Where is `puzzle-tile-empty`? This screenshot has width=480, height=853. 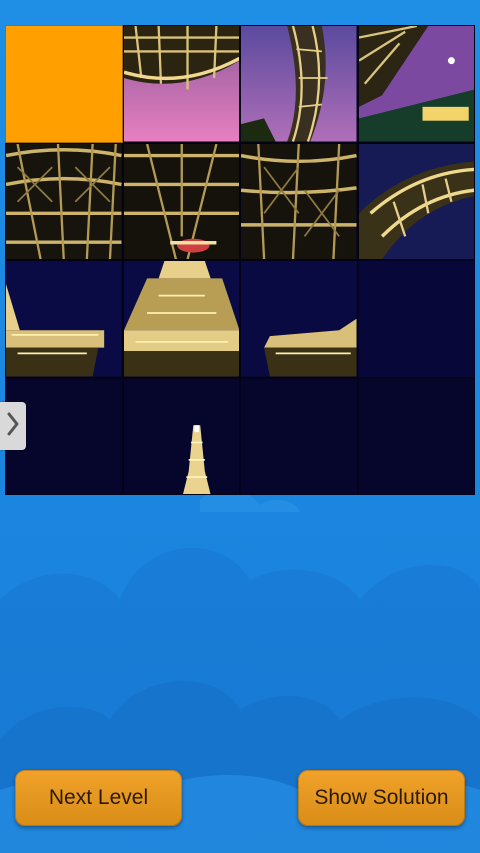
puzzle-tile-empty is located at coordinates (64, 84).